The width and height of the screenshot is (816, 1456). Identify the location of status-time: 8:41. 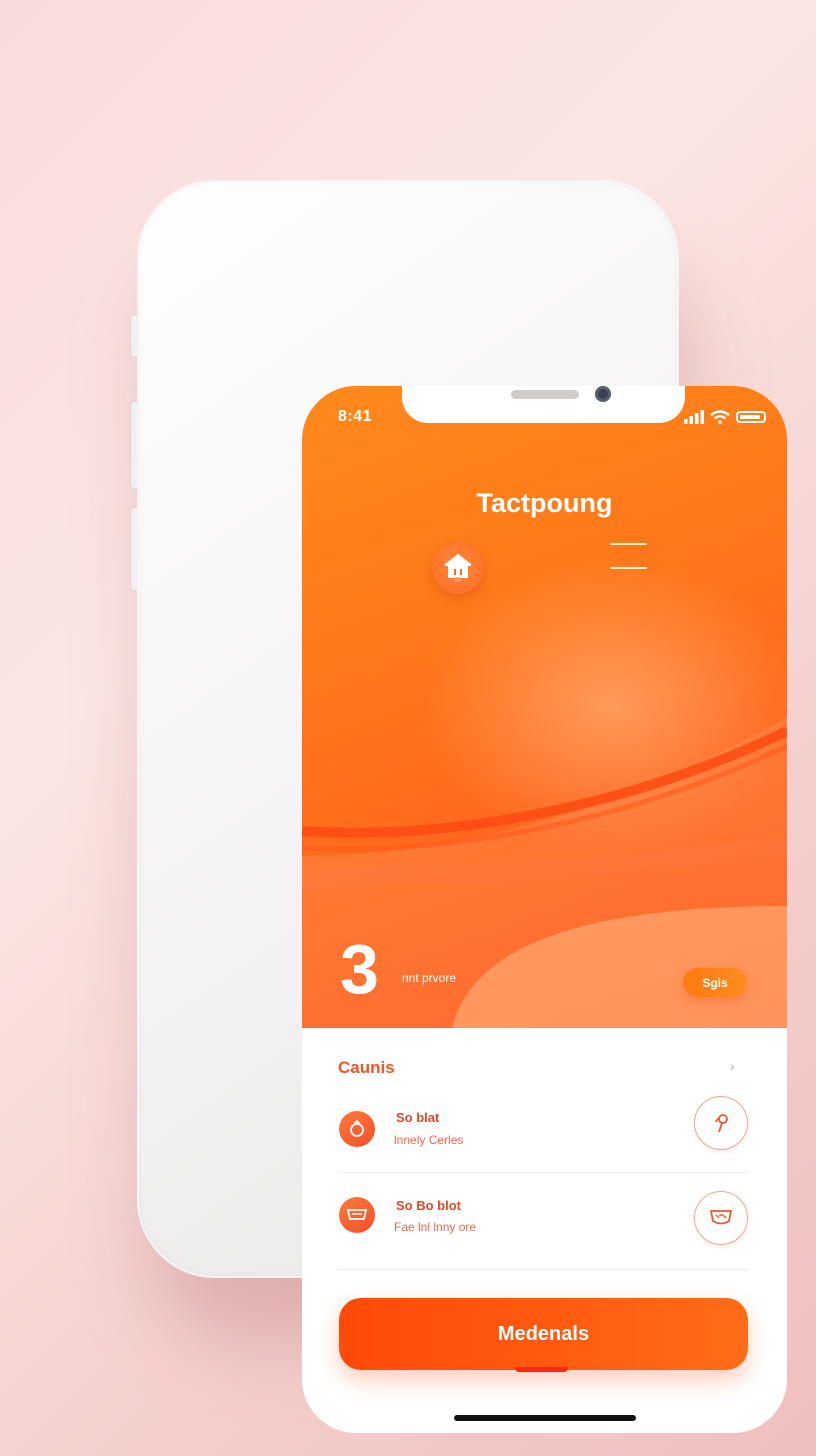
(355, 416).